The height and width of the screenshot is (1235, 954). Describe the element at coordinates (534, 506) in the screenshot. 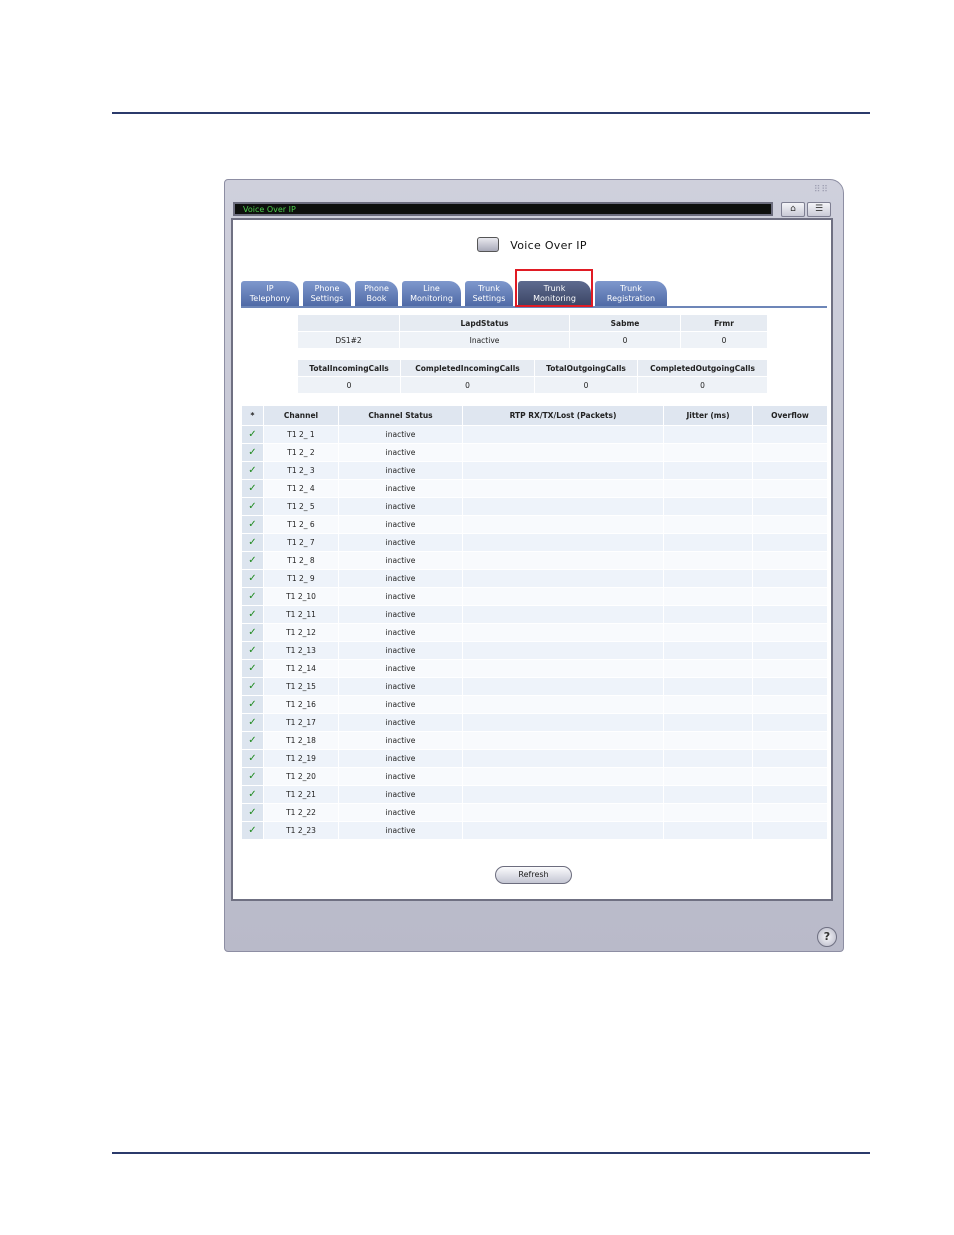

I see `table-row: ✓ T1 2_ 5 inactive` at that location.